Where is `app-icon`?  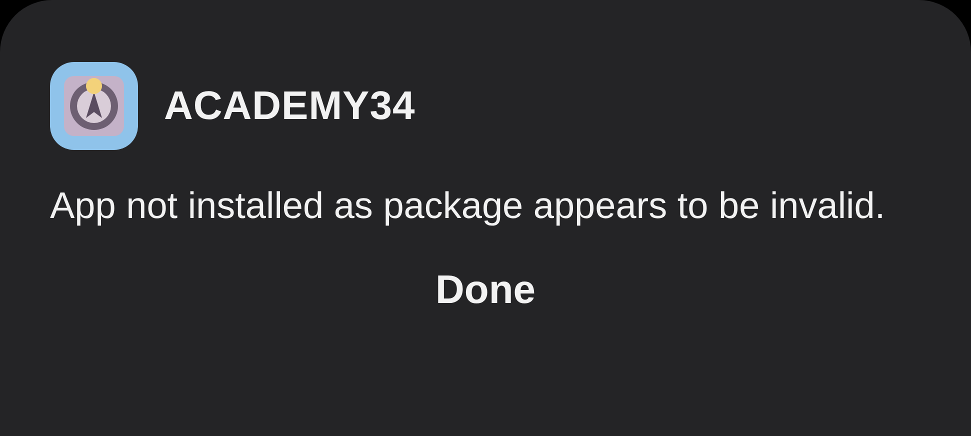 app-icon is located at coordinates (94, 106).